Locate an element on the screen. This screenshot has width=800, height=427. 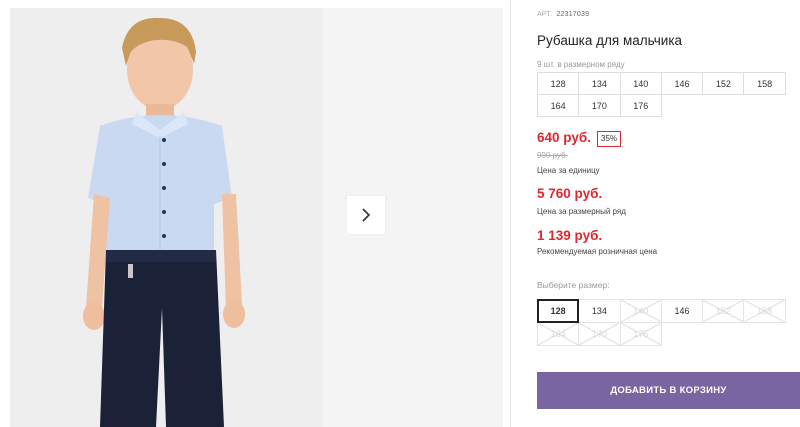
size-option-label: 128 is located at coordinates (558, 311).